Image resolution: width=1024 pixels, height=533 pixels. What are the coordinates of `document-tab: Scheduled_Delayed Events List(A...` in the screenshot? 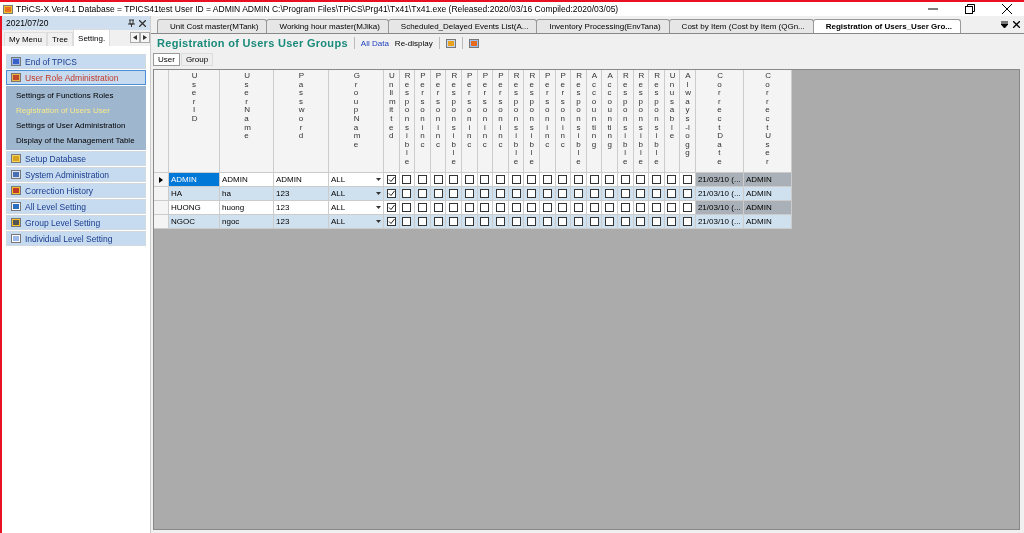 It's located at (462, 26).